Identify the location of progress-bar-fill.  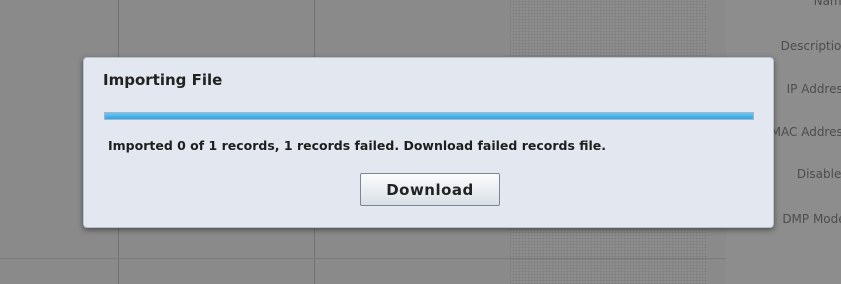
(429, 116).